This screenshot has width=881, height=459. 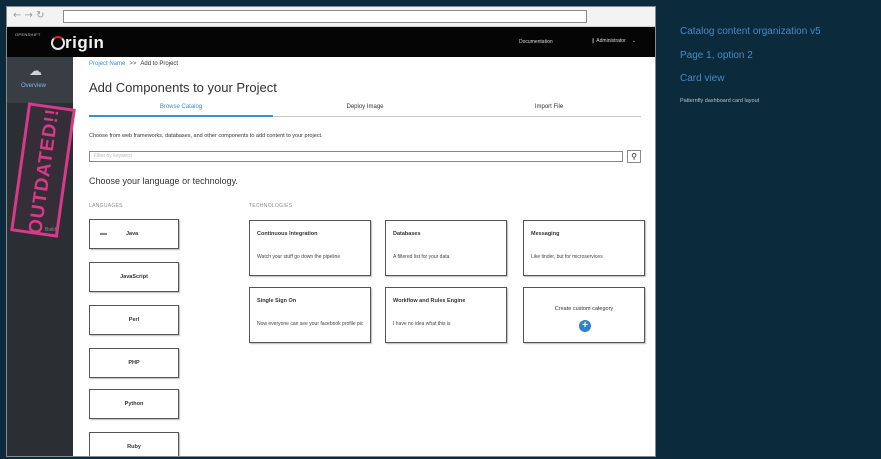 What do you see at coordinates (35, 70) in the screenshot?
I see `dashboard-icon: ☁` at bounding box center [35, 70].